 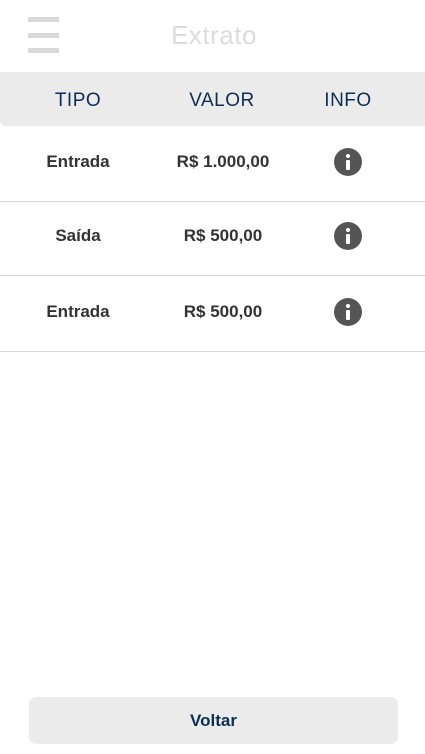 I want to click on table-row: Saída R$ 500,00, so click(x=212, y=238).